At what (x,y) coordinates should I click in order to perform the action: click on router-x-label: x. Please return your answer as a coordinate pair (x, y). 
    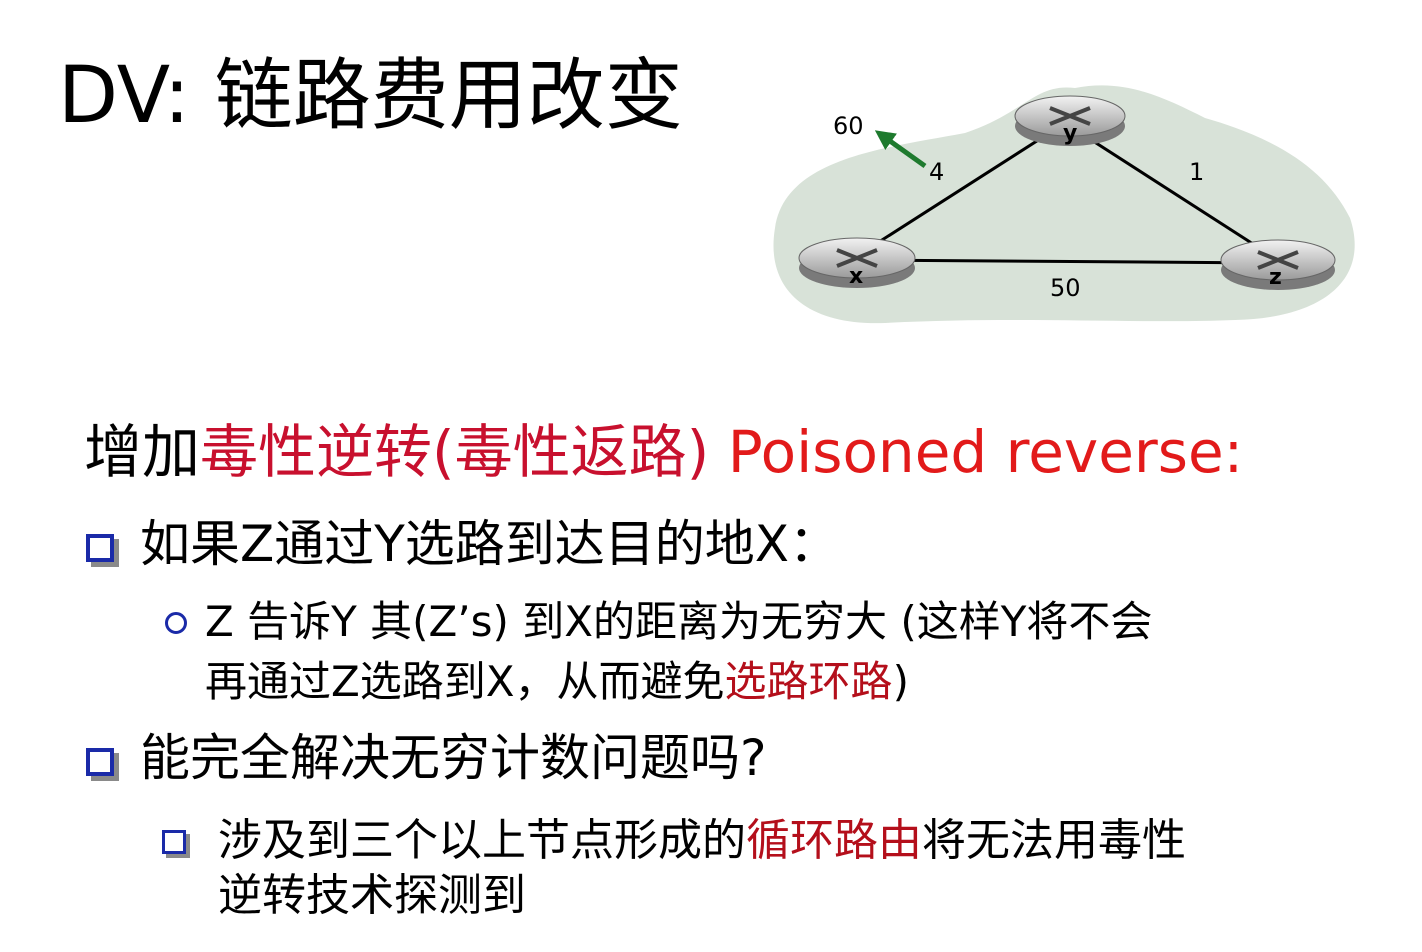
    Looking at the image, I should click on (856, 276).